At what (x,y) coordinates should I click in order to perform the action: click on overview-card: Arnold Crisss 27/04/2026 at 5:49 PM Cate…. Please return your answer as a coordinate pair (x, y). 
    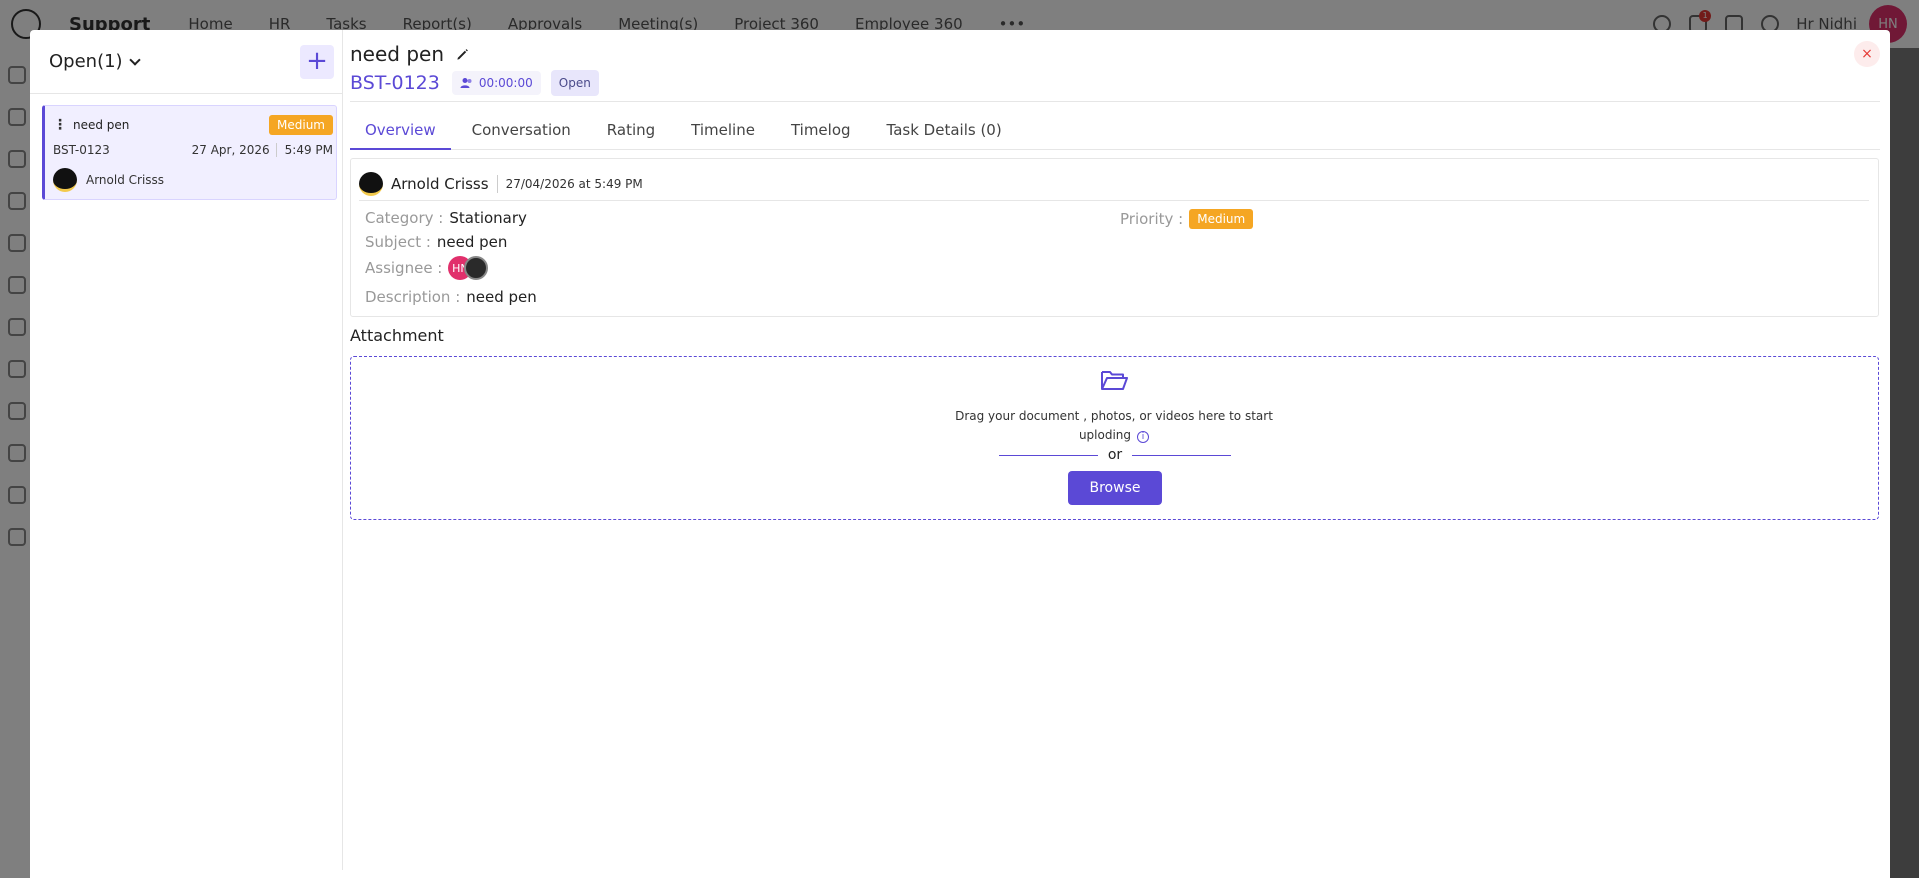
    Looking at the image, I should click on (1114, 237).